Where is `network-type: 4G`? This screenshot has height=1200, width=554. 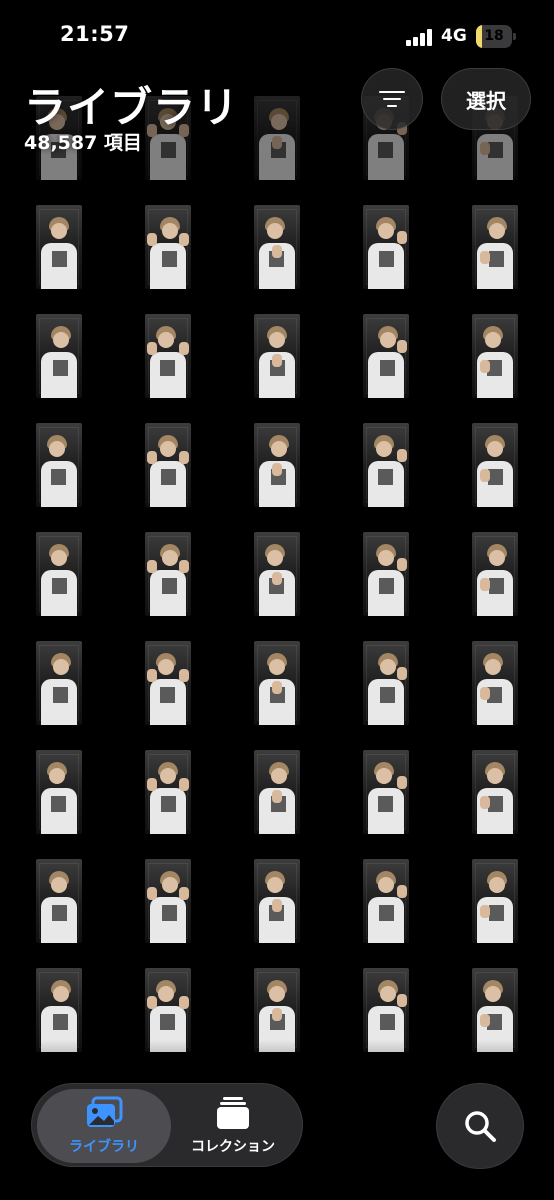
network-type: 4G is located at coordinates (454, 36).